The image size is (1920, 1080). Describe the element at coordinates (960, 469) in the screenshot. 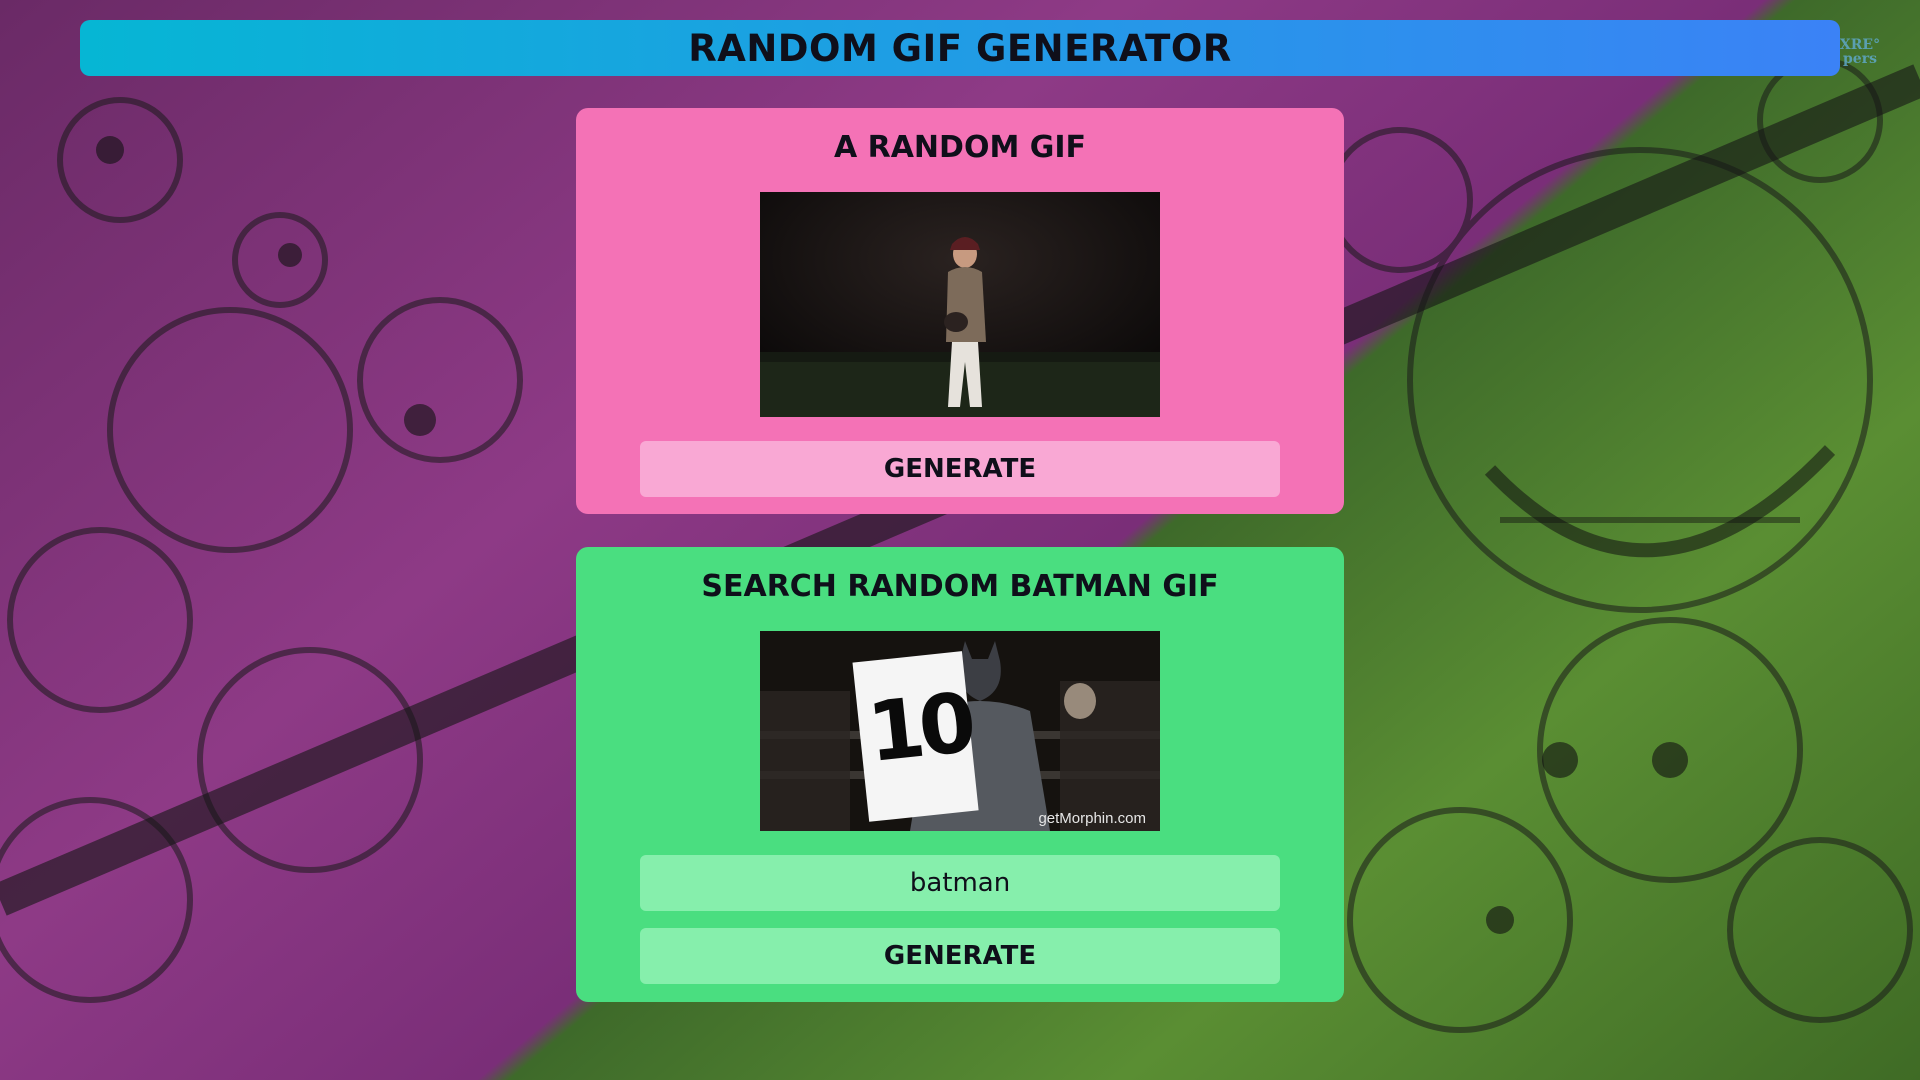

I see `generate-random-gif-button: GENERATE` at that location.